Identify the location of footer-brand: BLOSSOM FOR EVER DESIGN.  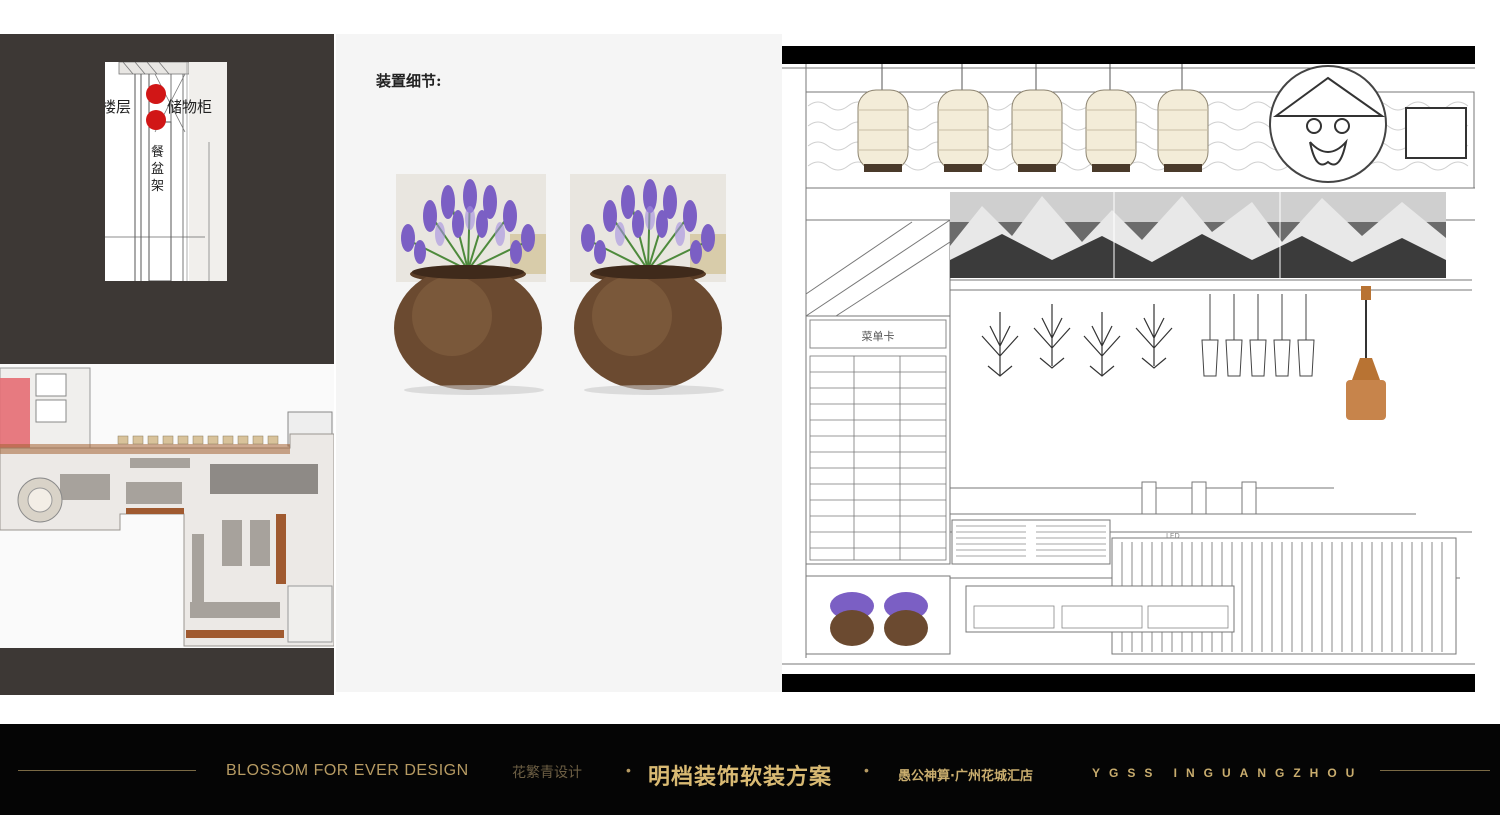
(347, 770).